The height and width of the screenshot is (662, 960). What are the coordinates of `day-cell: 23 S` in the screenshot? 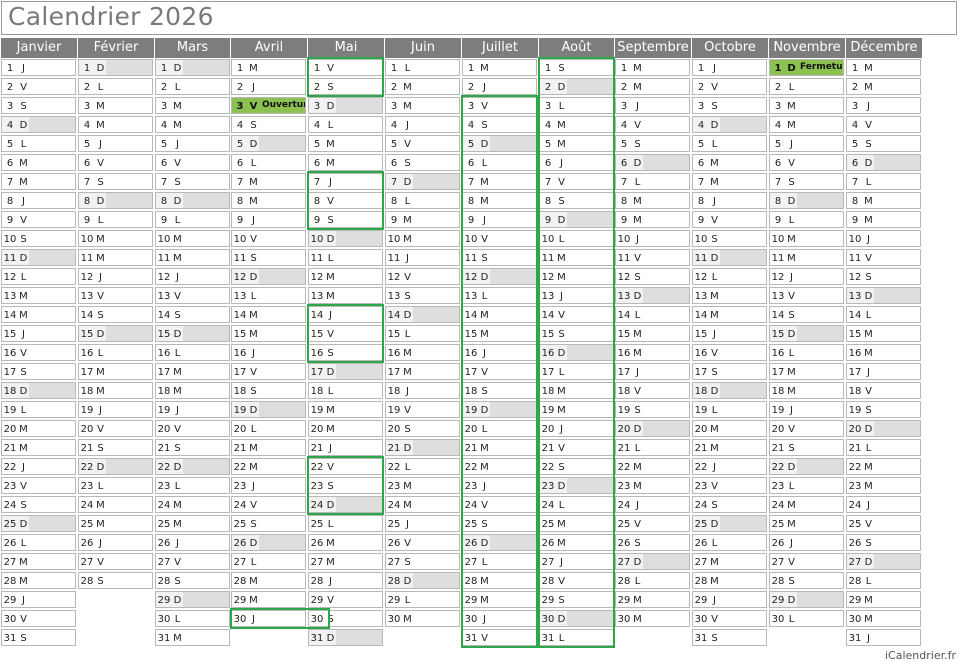 It's located at (345, 485).